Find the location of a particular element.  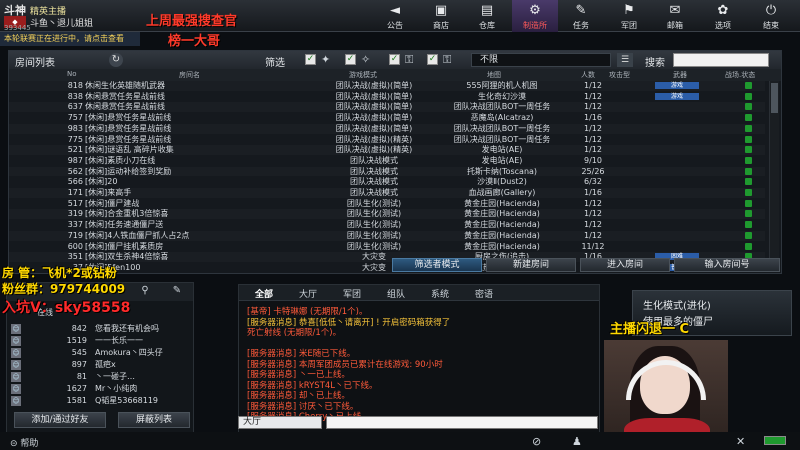

nav-shop: ▣ 商店 is located at coordinates (441, 16).